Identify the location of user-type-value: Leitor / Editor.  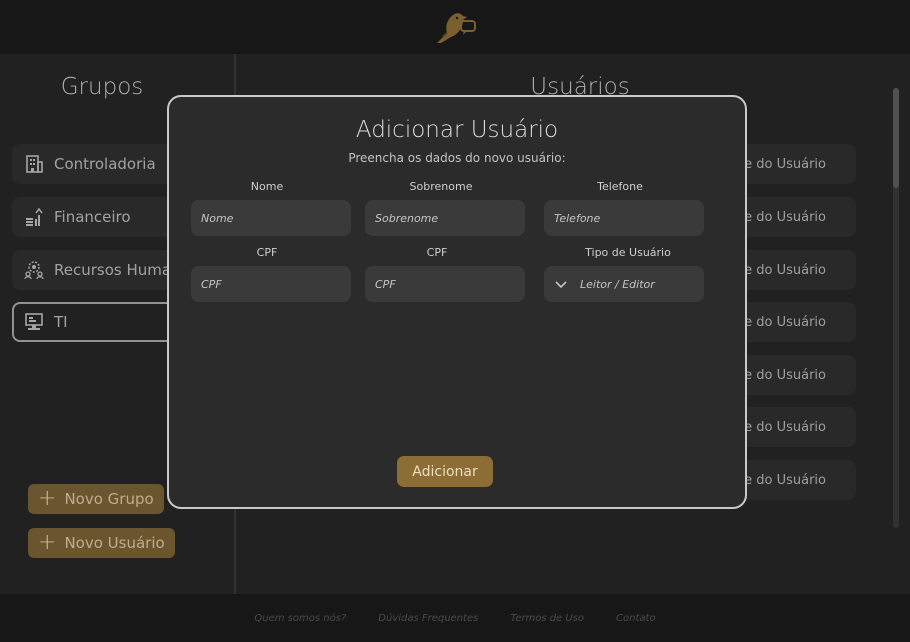
(617, 284).